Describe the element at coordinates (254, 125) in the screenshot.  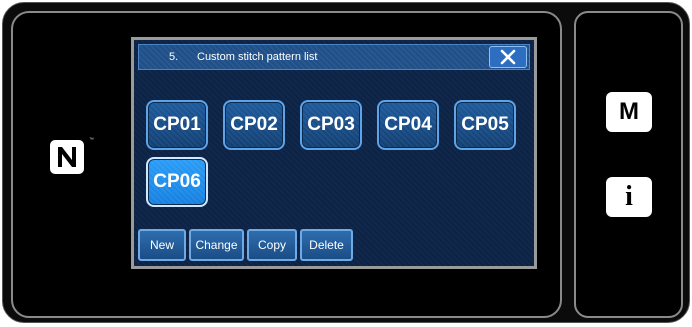
I see `pattern-button-cp02: CP02` at that location.